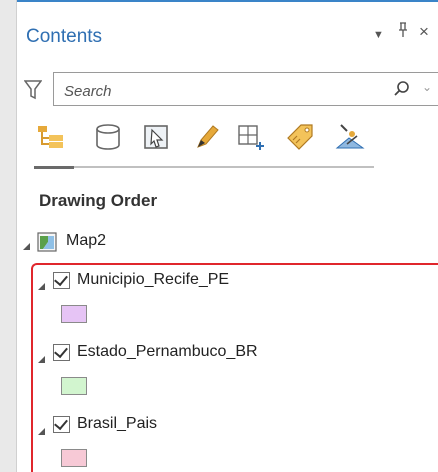 Image resolution: width=438 pixels, height=472 pixels. I want to click on tab-bar-underline, so click(204, 167).